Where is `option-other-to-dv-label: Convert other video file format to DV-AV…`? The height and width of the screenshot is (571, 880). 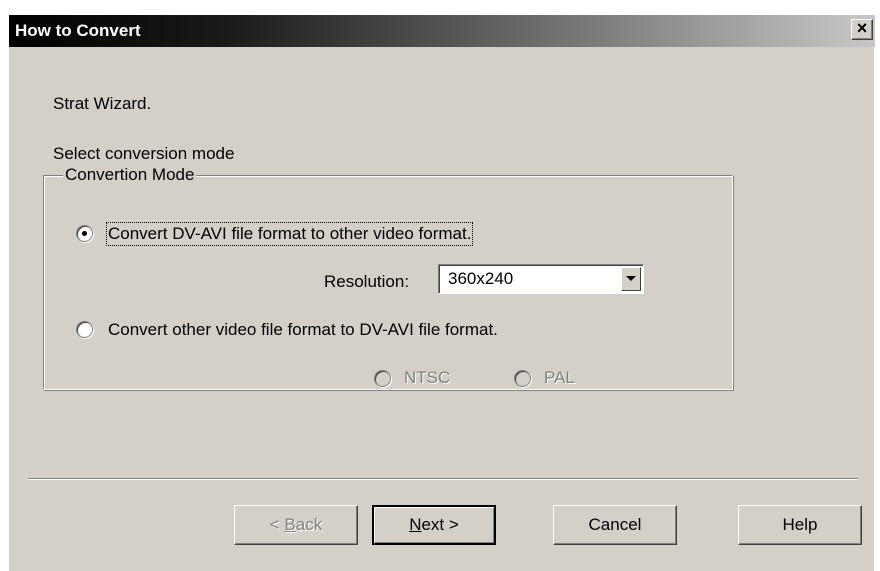 option-other-to-dv-label: Convert other video file format to DV-AV… is located at coordinates (303, 330).